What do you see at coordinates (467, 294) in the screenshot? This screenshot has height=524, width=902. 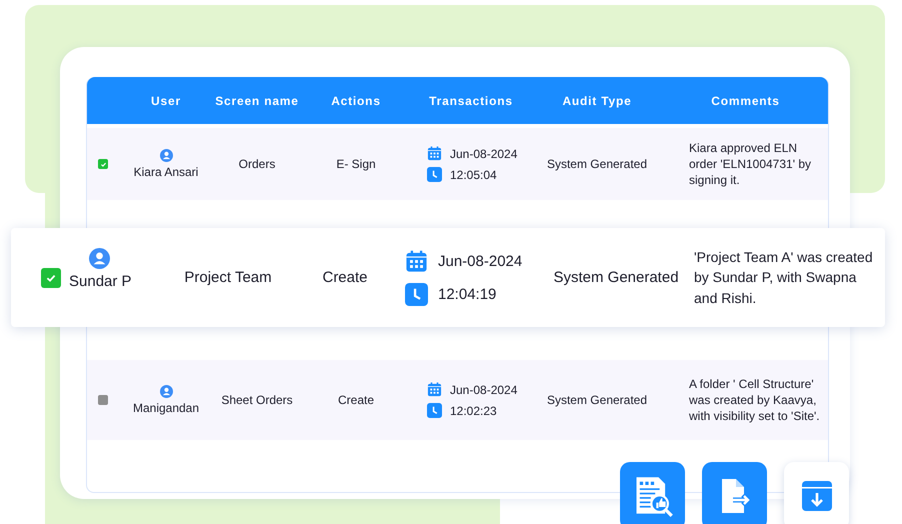 I see `time-text: 12:04:19` at bounding box center [467, 294].